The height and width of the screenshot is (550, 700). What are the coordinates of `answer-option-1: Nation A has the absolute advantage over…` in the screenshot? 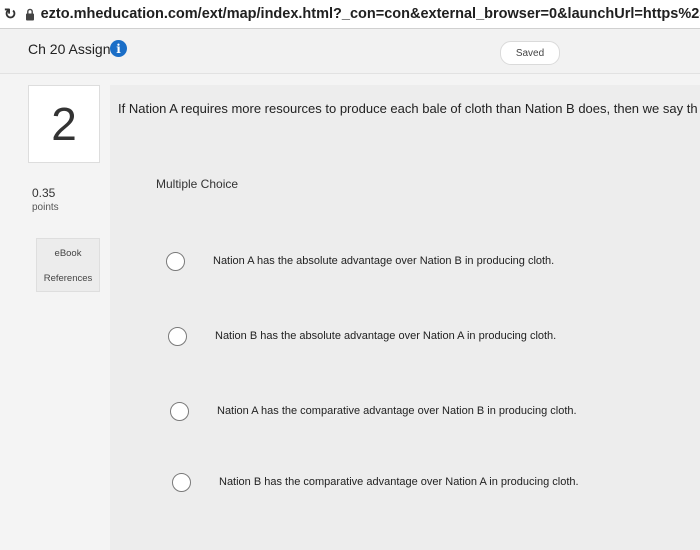 It's located at (360, 261).